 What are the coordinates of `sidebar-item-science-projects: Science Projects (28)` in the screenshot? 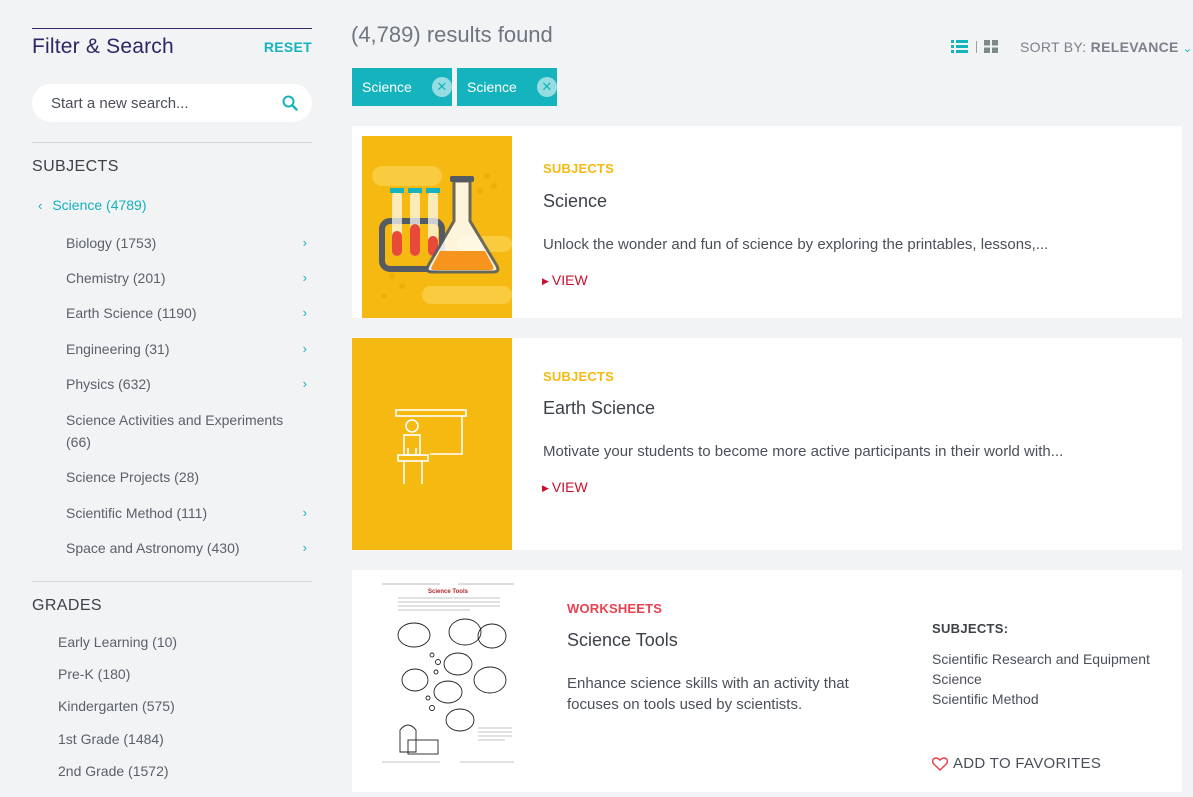 It's located at (186, 477).